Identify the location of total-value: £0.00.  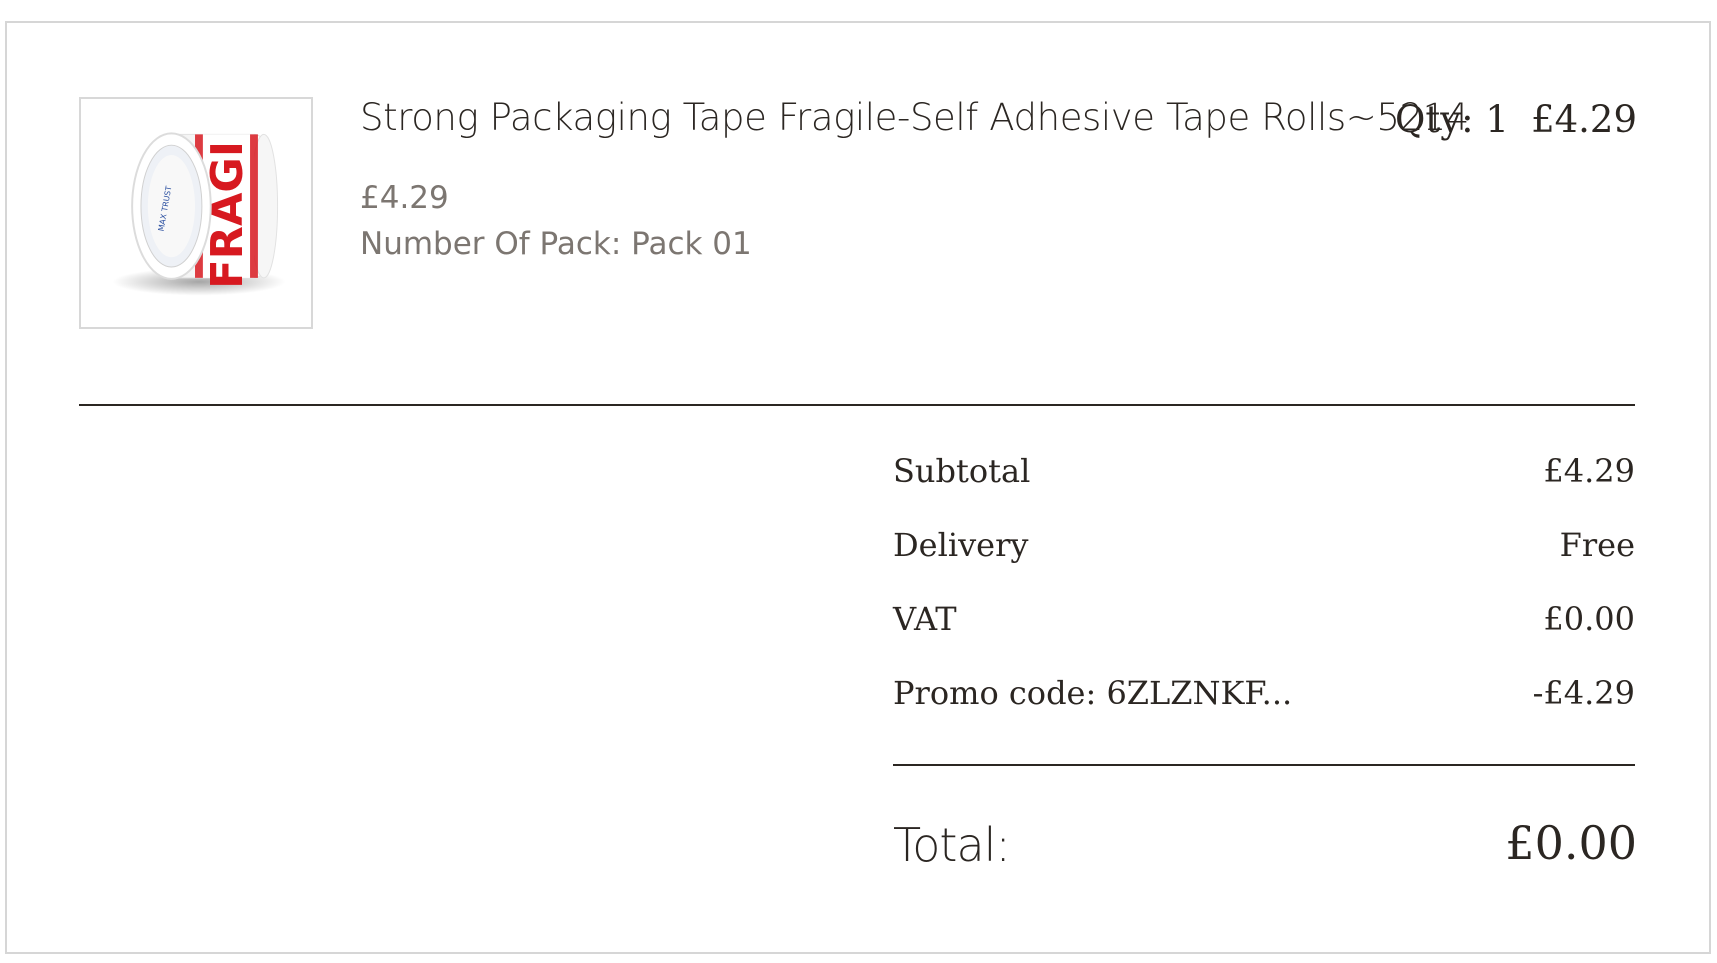
(1571, 843).